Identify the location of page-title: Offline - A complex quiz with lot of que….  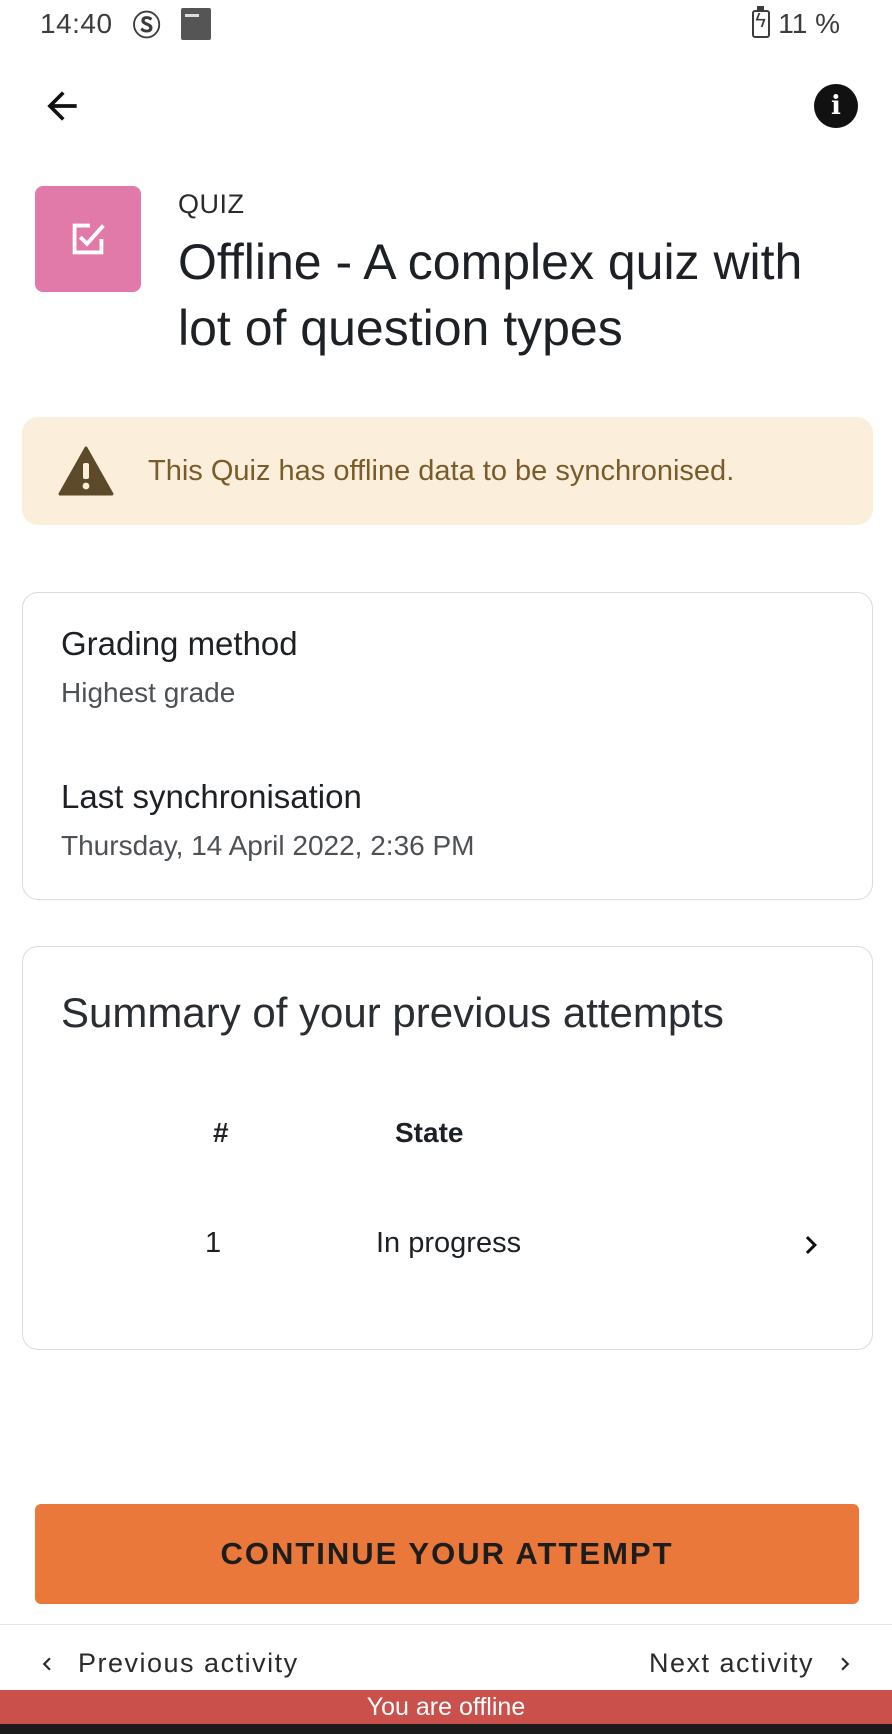
(490, 295).